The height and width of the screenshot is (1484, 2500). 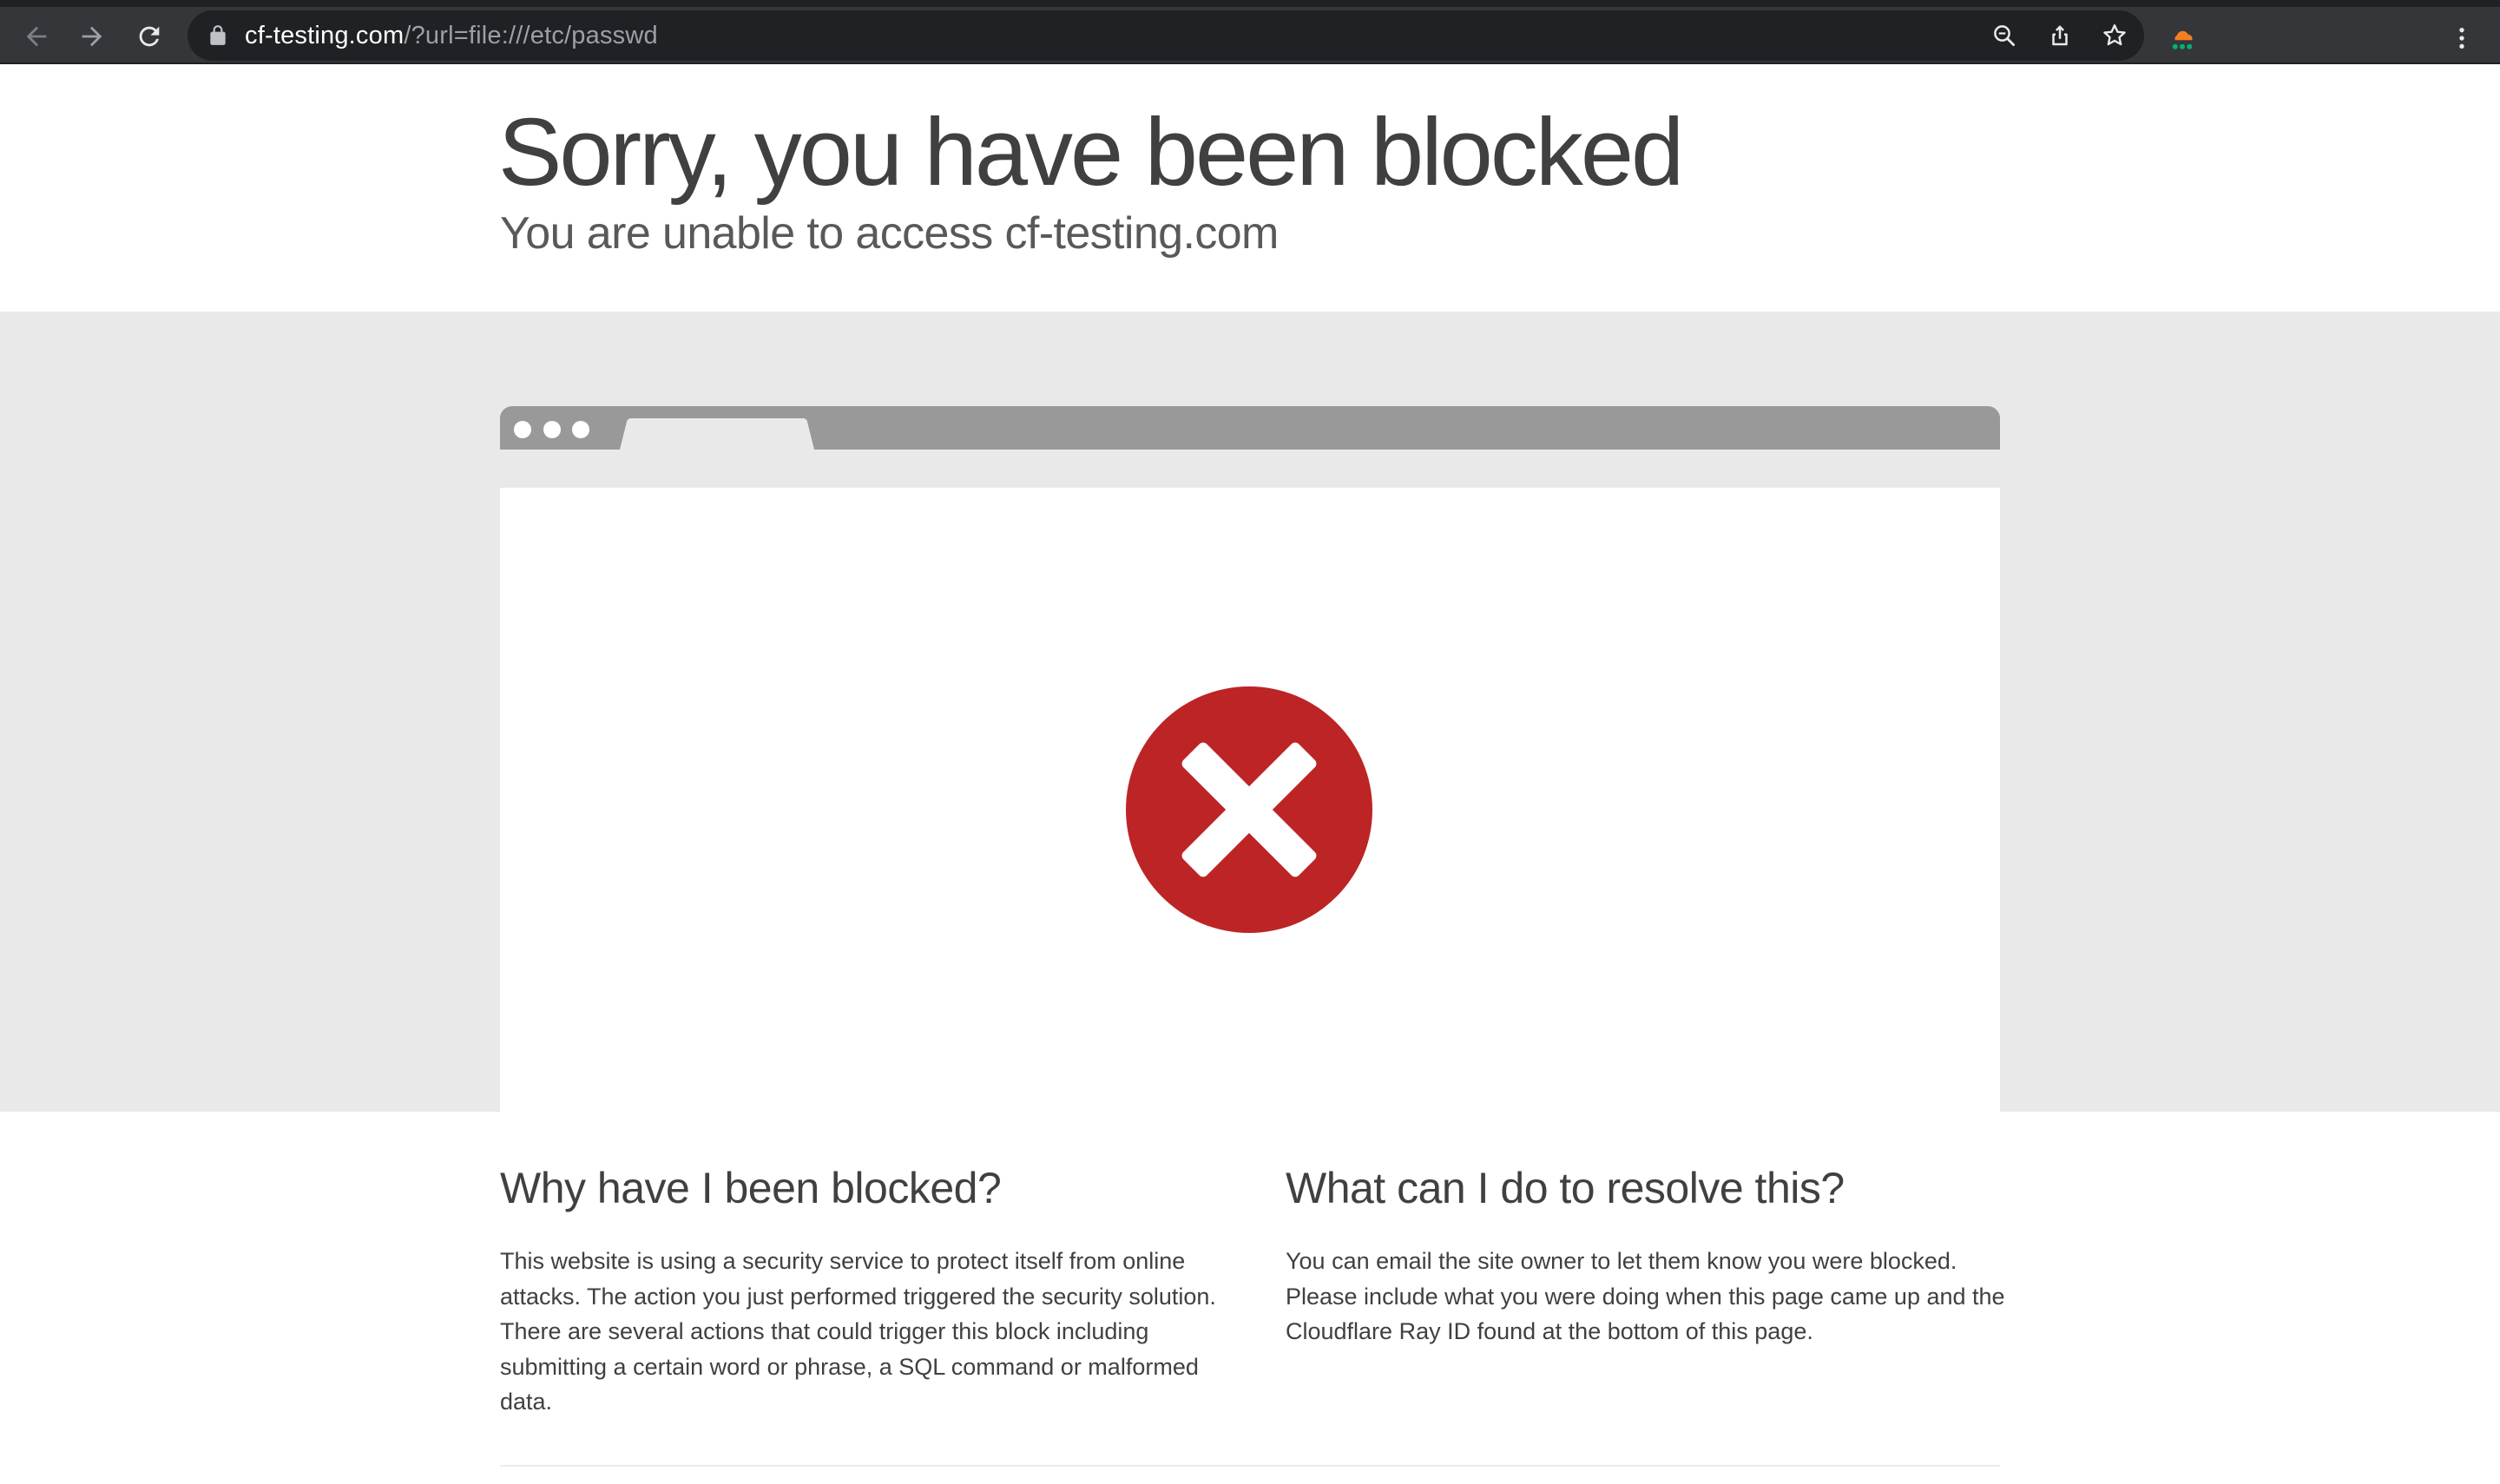 I want to click on share-icon, so click(x=2060, y=35).